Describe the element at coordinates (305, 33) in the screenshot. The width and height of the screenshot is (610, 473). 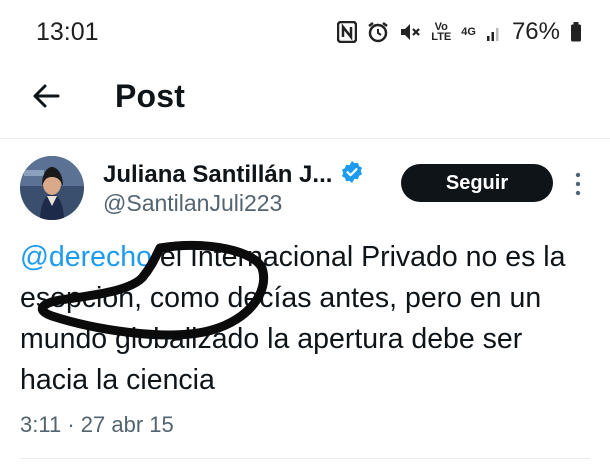
I see `status-bar: 13:01 Vo LTE 4G 76%` at that location.